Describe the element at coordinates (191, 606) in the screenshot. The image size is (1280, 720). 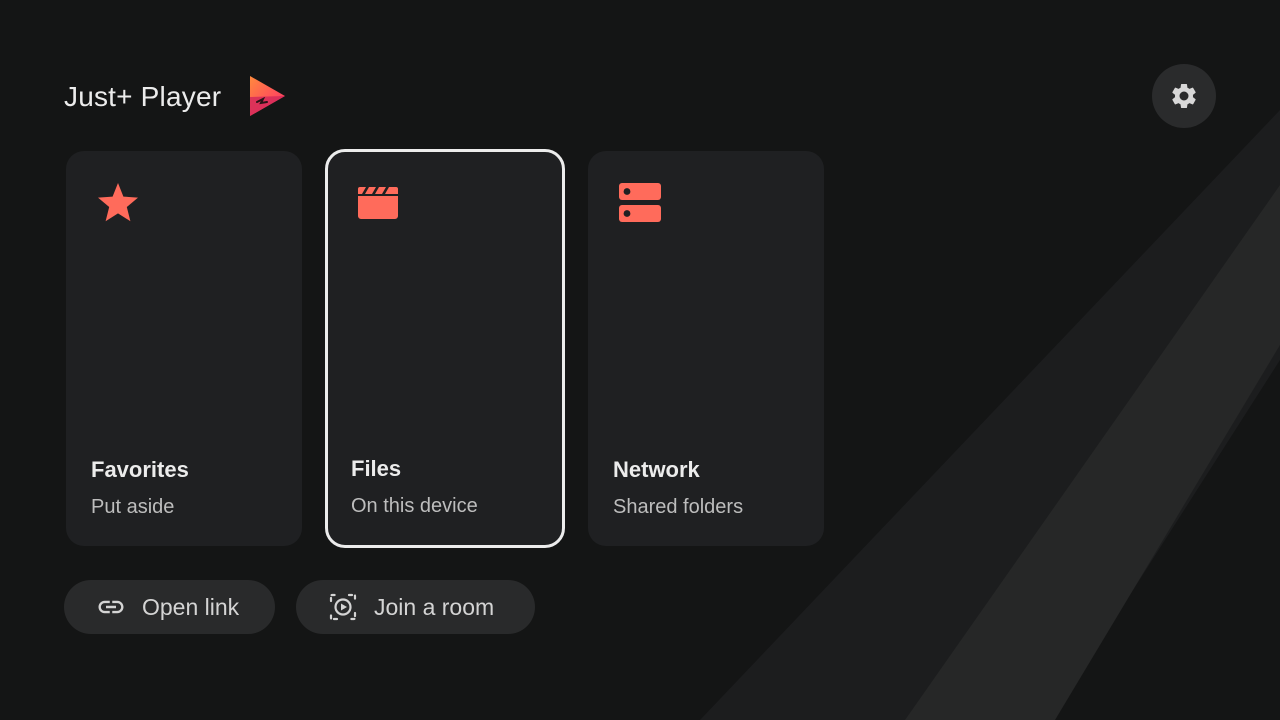
I see `open-link-label: Open link` at that location.